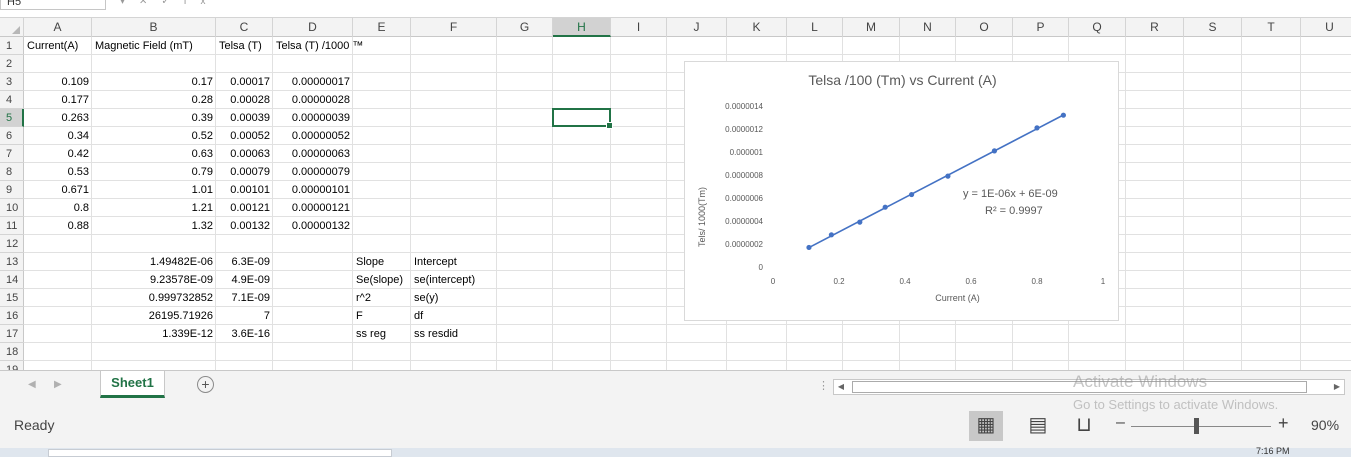 This screenshot has width=1351, height=457. What do you see at coordinates (313, 27) in the screenshot?
I see `column-header-d: D` at bounding box center [313, 27].